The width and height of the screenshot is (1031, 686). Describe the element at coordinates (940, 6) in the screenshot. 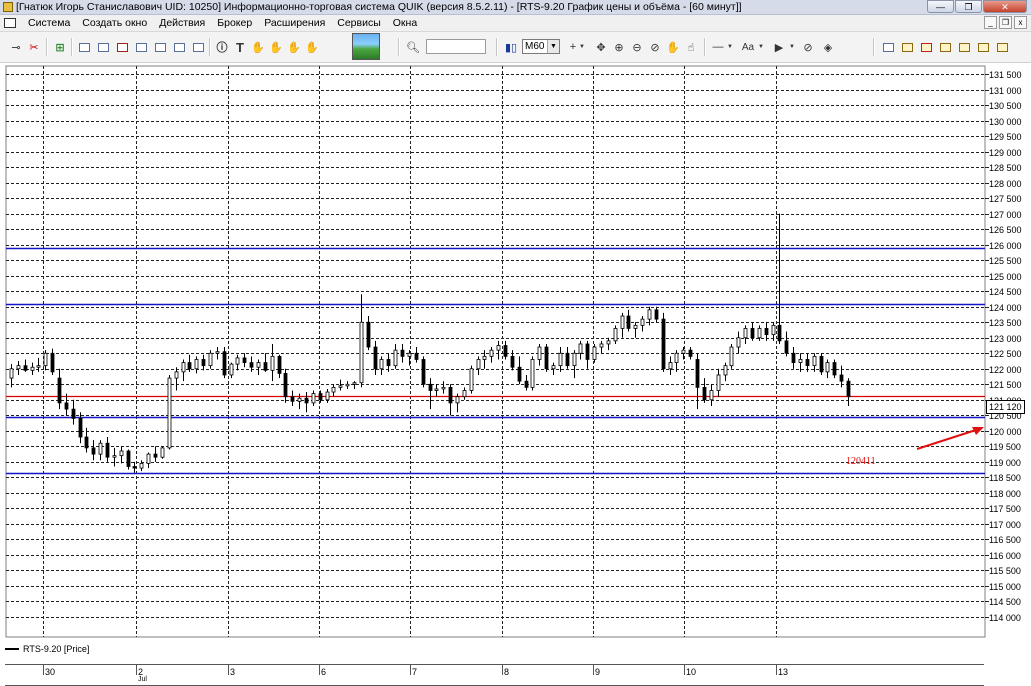

I see `minimize-button: —` at that location.